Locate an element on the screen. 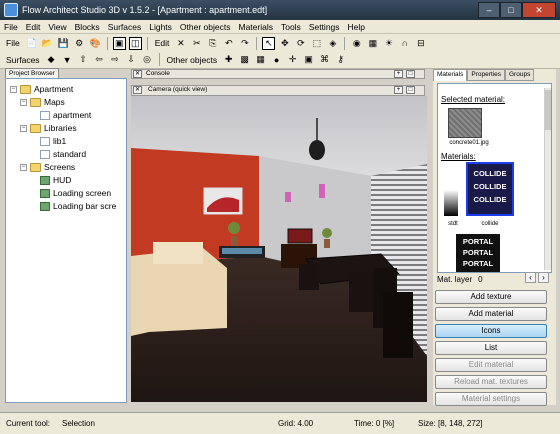 This screenshot has width=560, height=434. object-sphere-icon: ● is located at coordinates (276, 59).